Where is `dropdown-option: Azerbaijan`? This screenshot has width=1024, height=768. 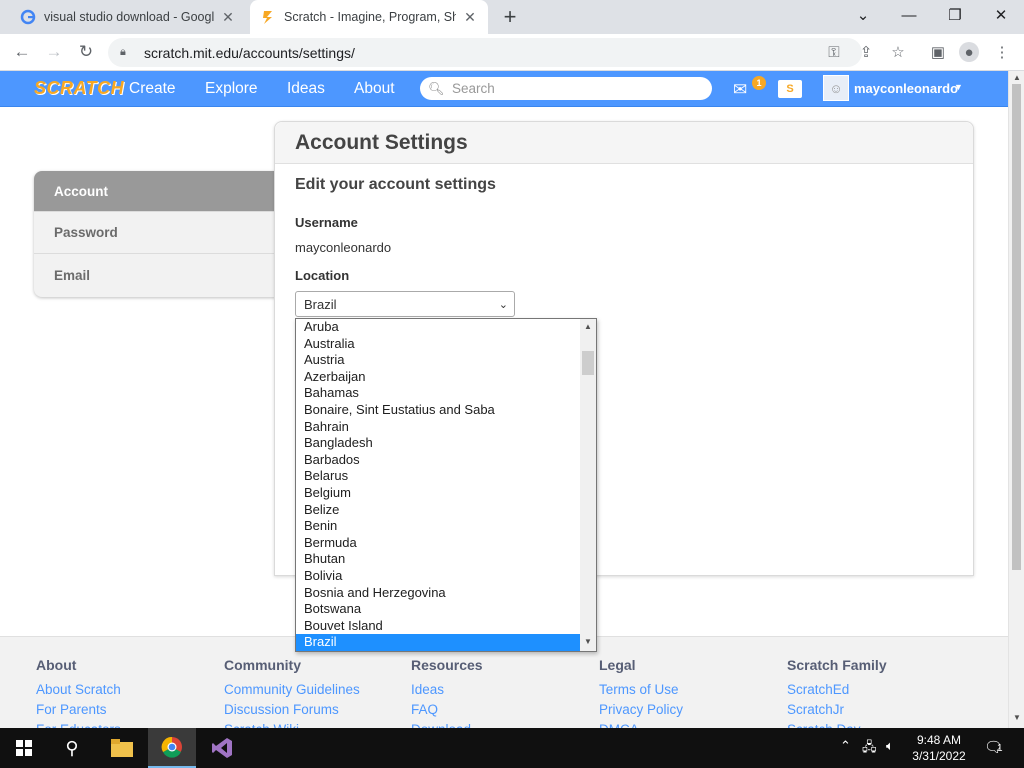
dropdown-option: Azerbaijan is located at coordinates (438, 377).